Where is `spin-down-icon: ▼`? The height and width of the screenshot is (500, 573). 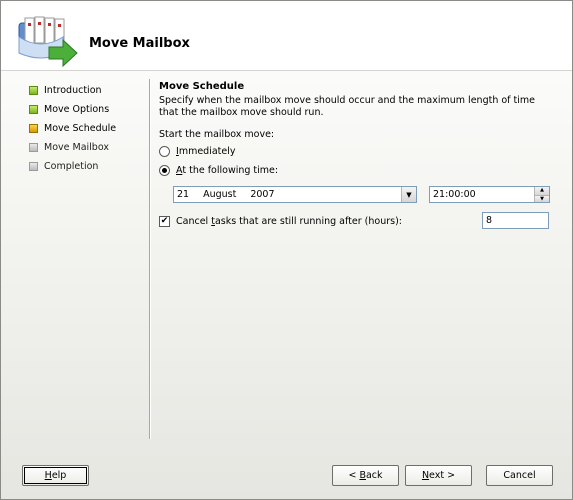 spin-down-icon: ▼ is located at coordinates (541, 198).